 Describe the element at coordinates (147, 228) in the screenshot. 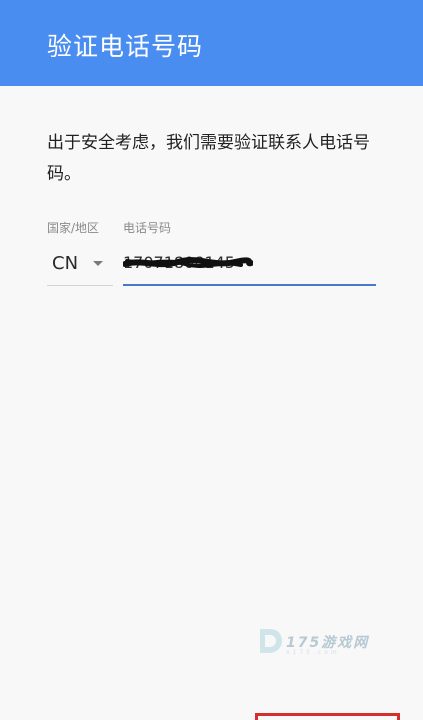

I see `phone-label: 电话号码` at that location.